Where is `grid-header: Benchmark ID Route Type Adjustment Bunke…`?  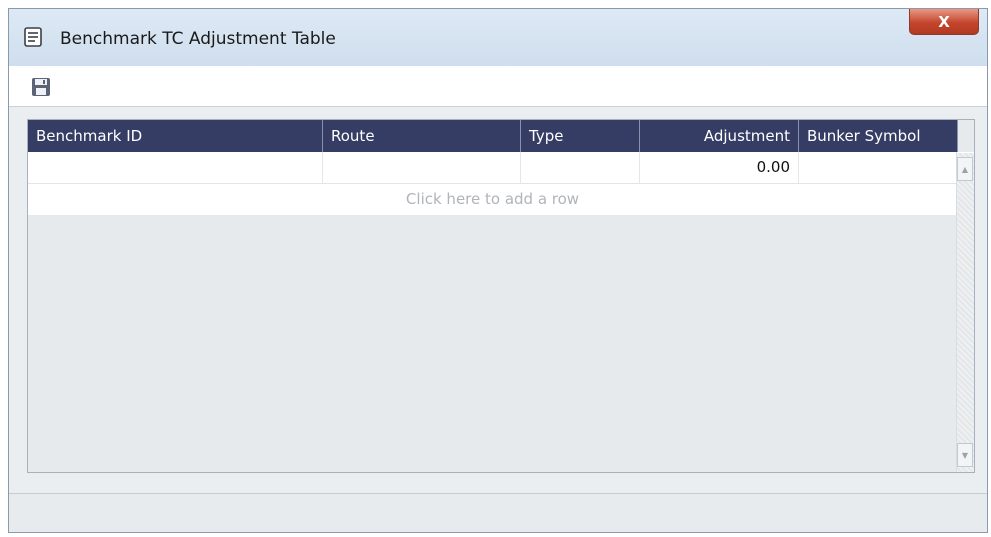 grid-header: Benchmark ID Route Type Adjustment Bunke… is located at coordinates (493, 136).